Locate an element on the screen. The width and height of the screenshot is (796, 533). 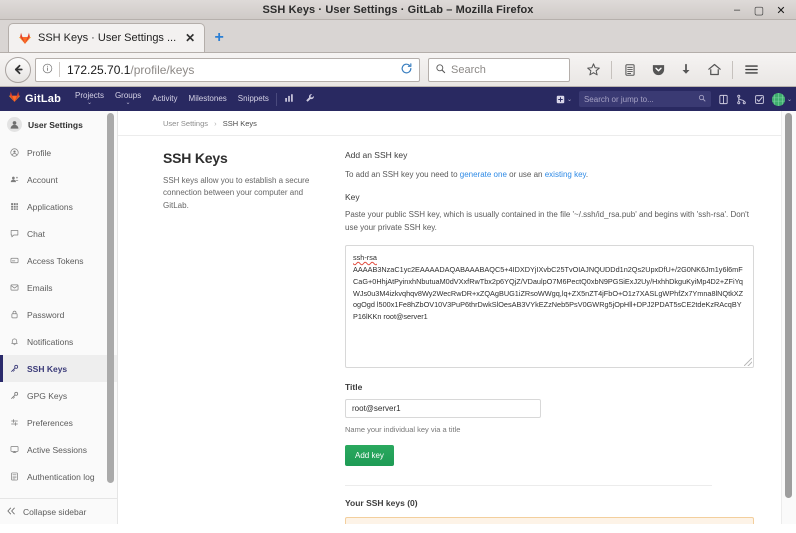
sidebar-item-ssh-keys: SSH Keys is located at coordinates (58, 368).